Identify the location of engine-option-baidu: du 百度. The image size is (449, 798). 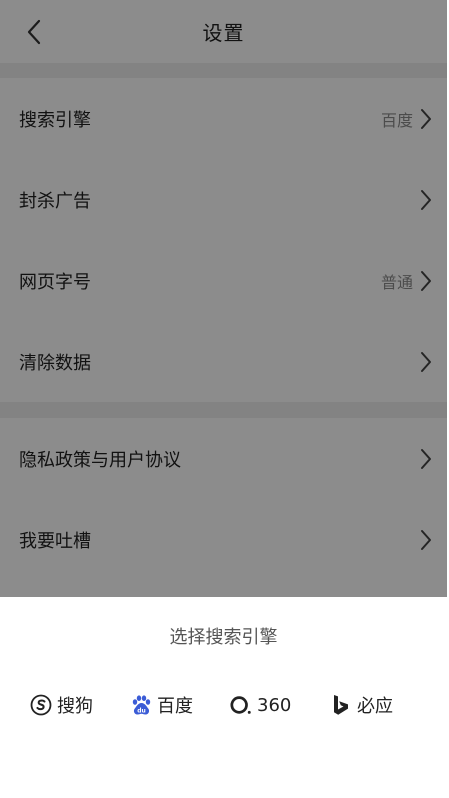
(161, 705).